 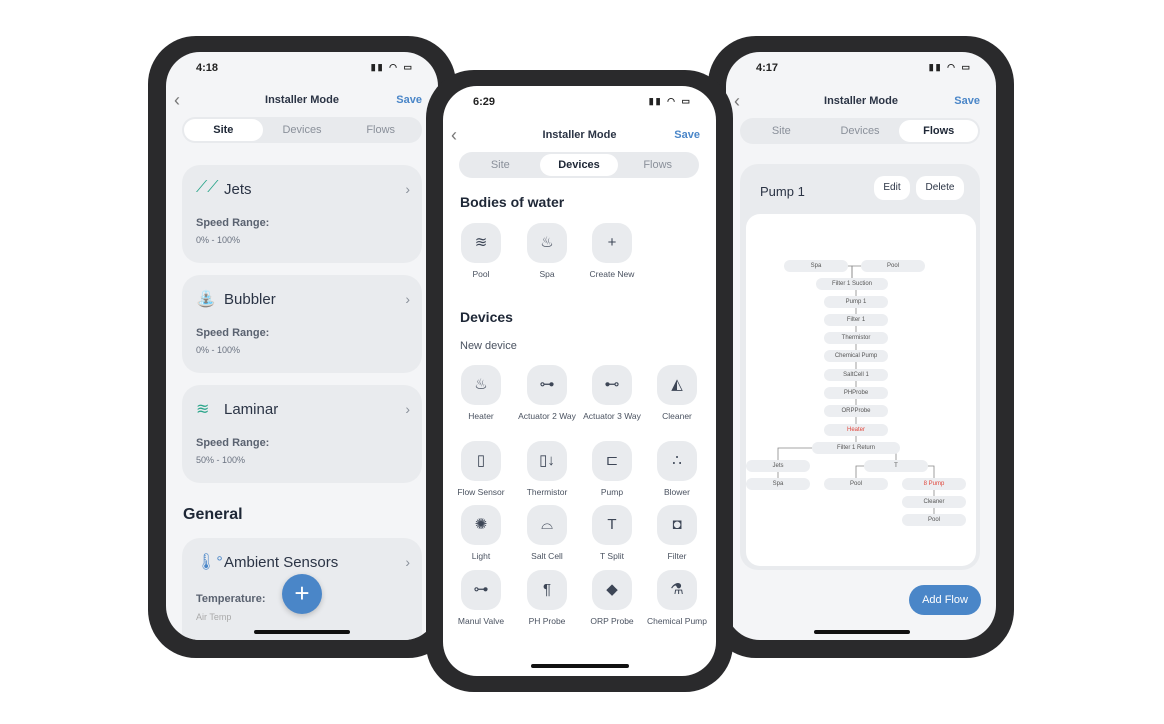 I want to click on devices-heading: Devices, so click(x=486, y=317).